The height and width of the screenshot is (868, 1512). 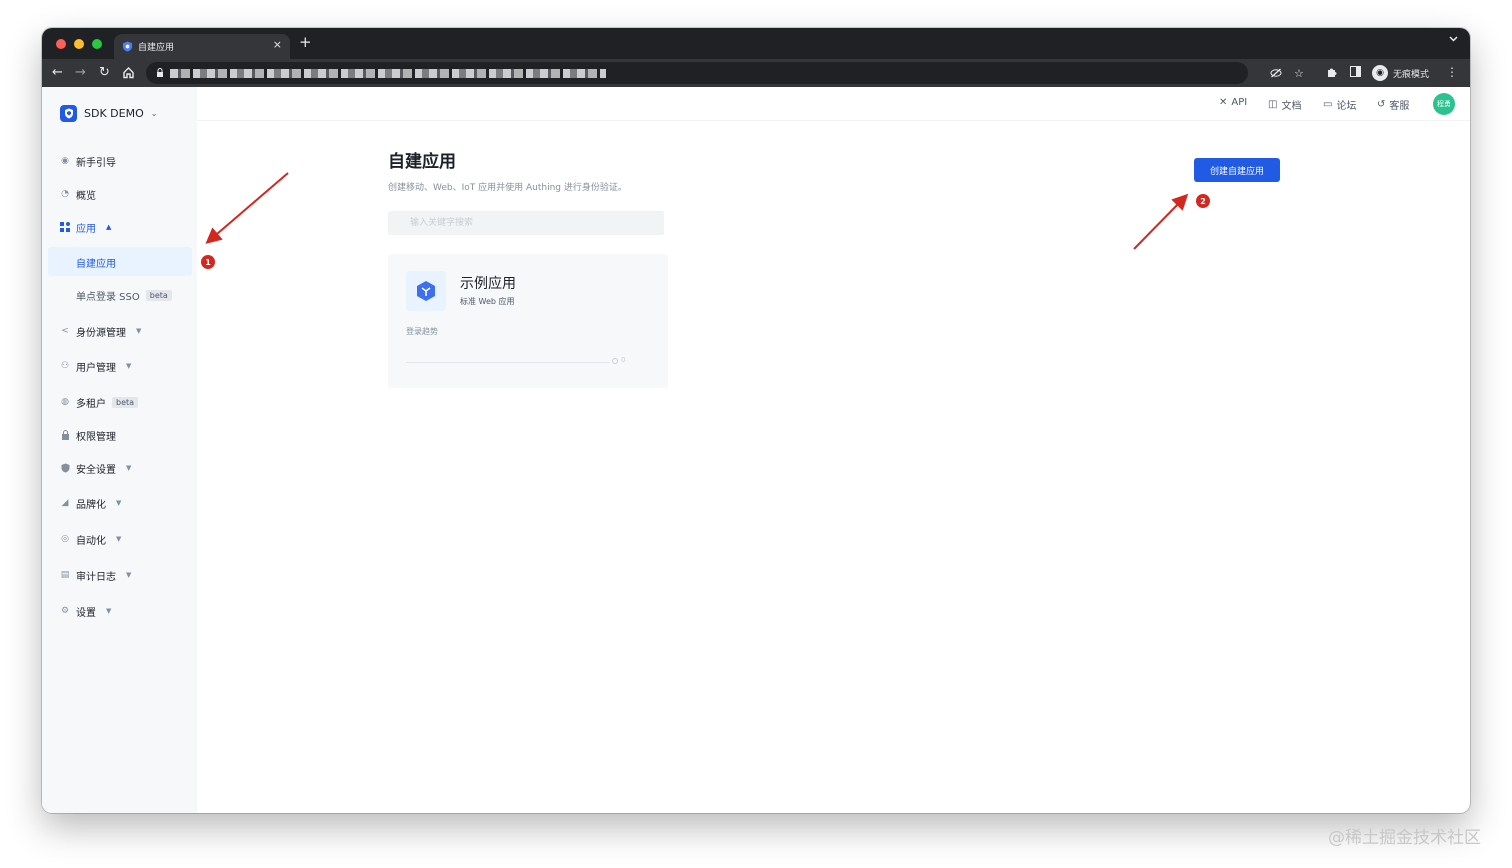 What do you see at coordinates (95, 366) in the screenshot?
I see `sidebar-item-users: ⚇ 用户管理 ▼` at bounding box center [95, 366].